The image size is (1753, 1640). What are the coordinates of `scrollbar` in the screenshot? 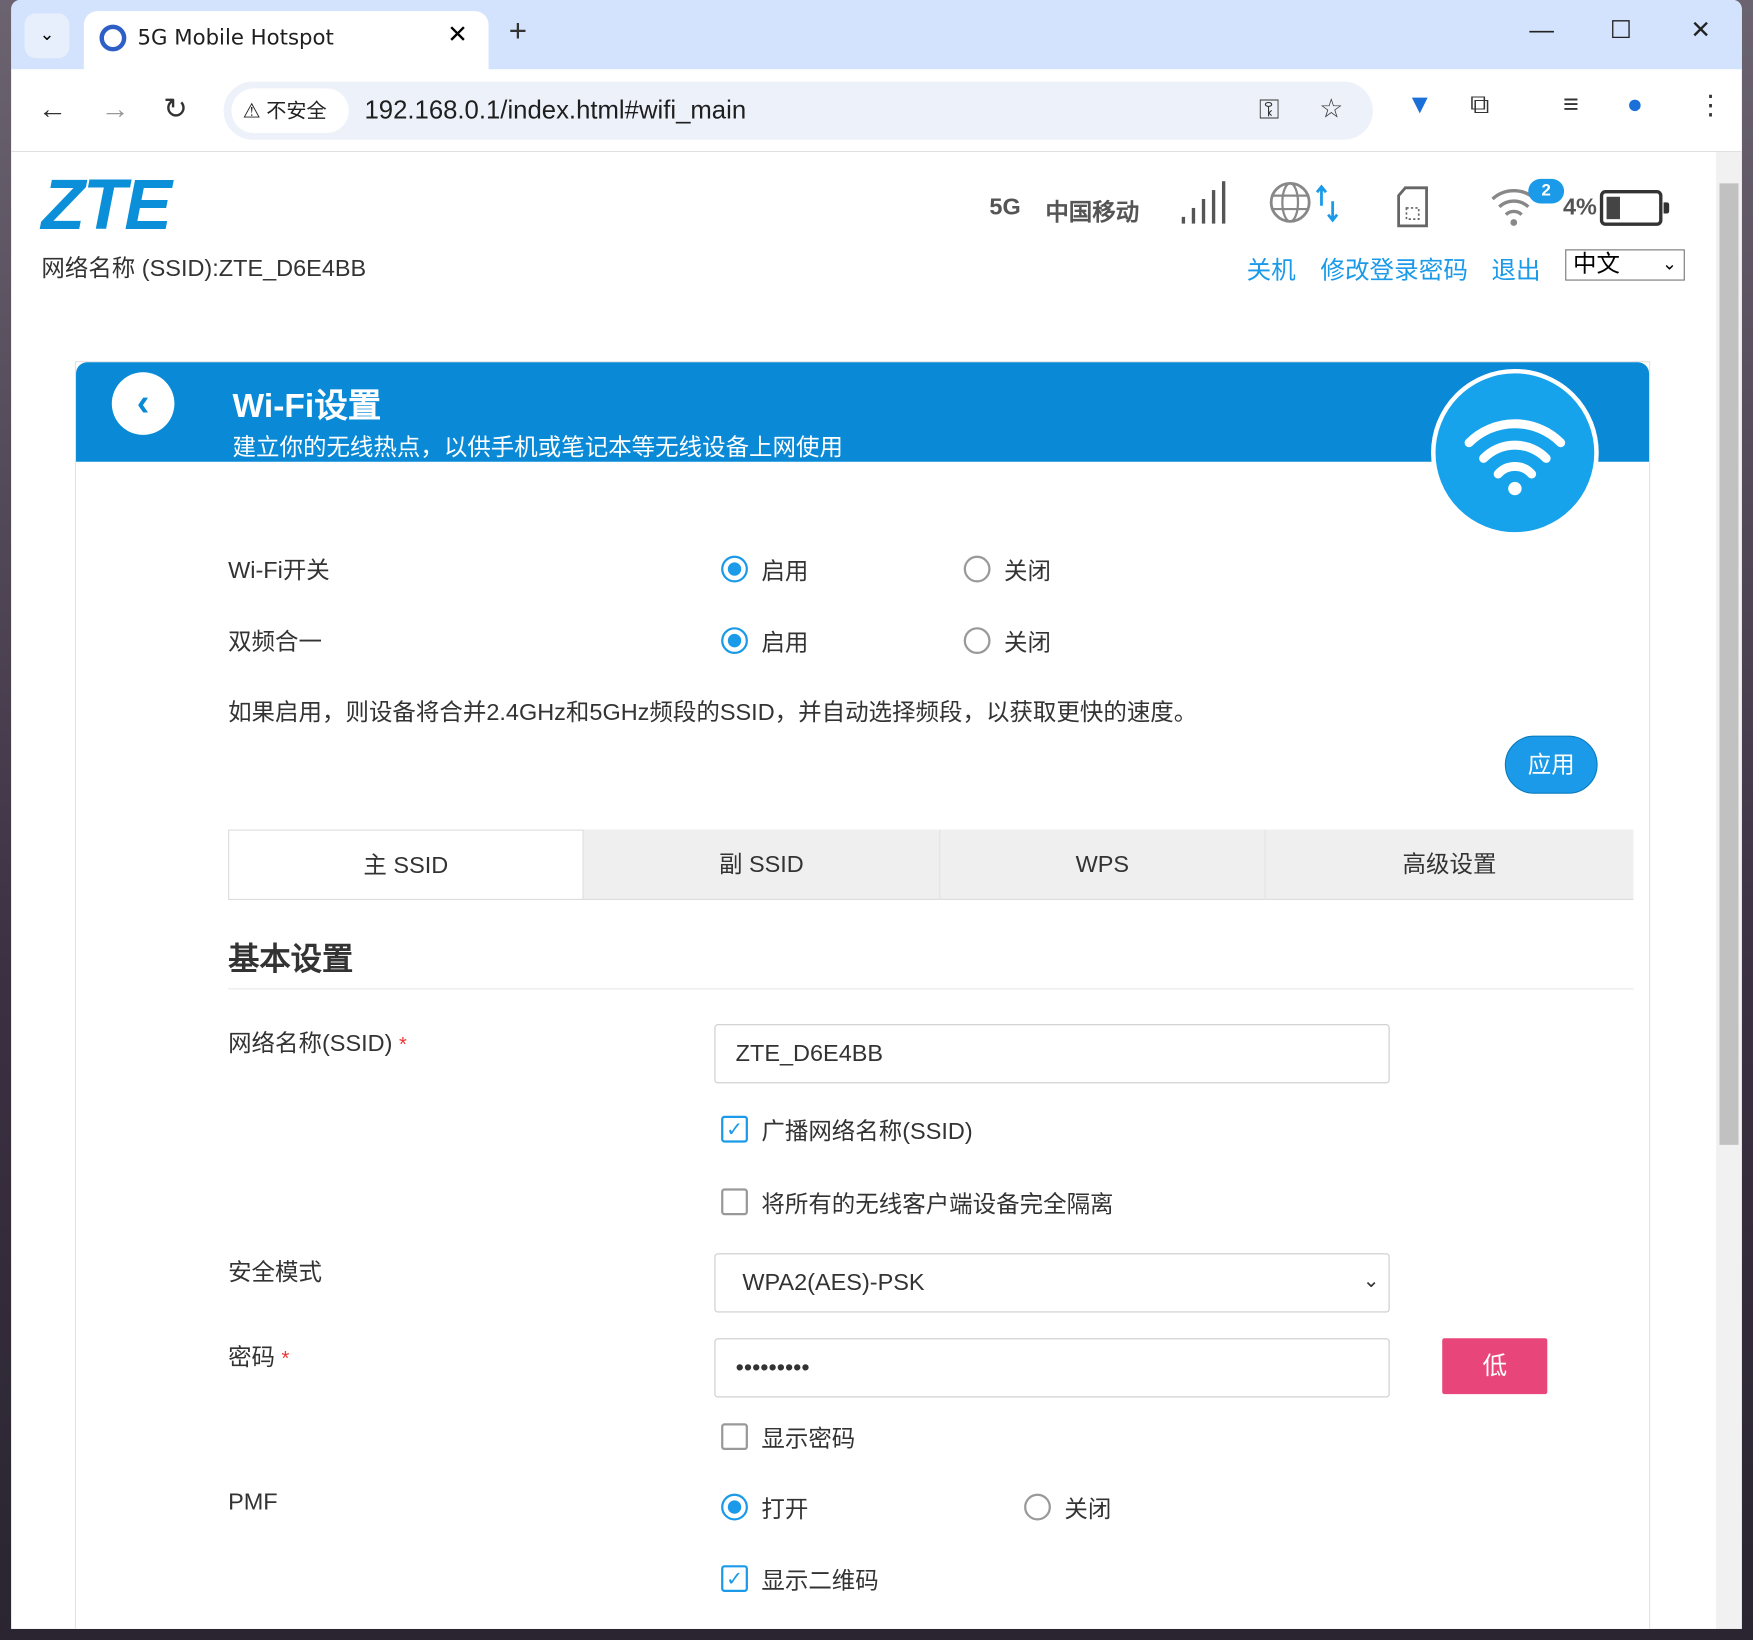 It's located at (1729, 890).